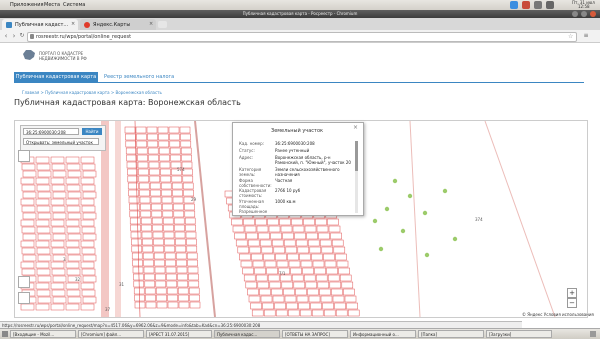  Describe the element at coordinates (29, 55) in the screenshot. I see `rosreestr-logo-icon` at that location.